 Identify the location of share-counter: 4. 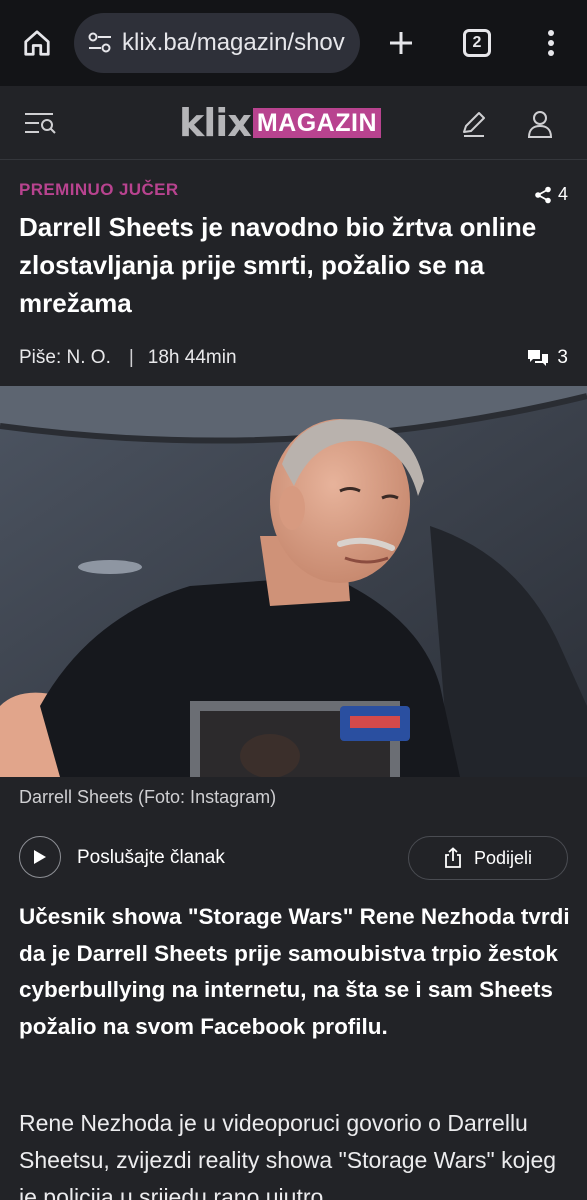
(551, 194).